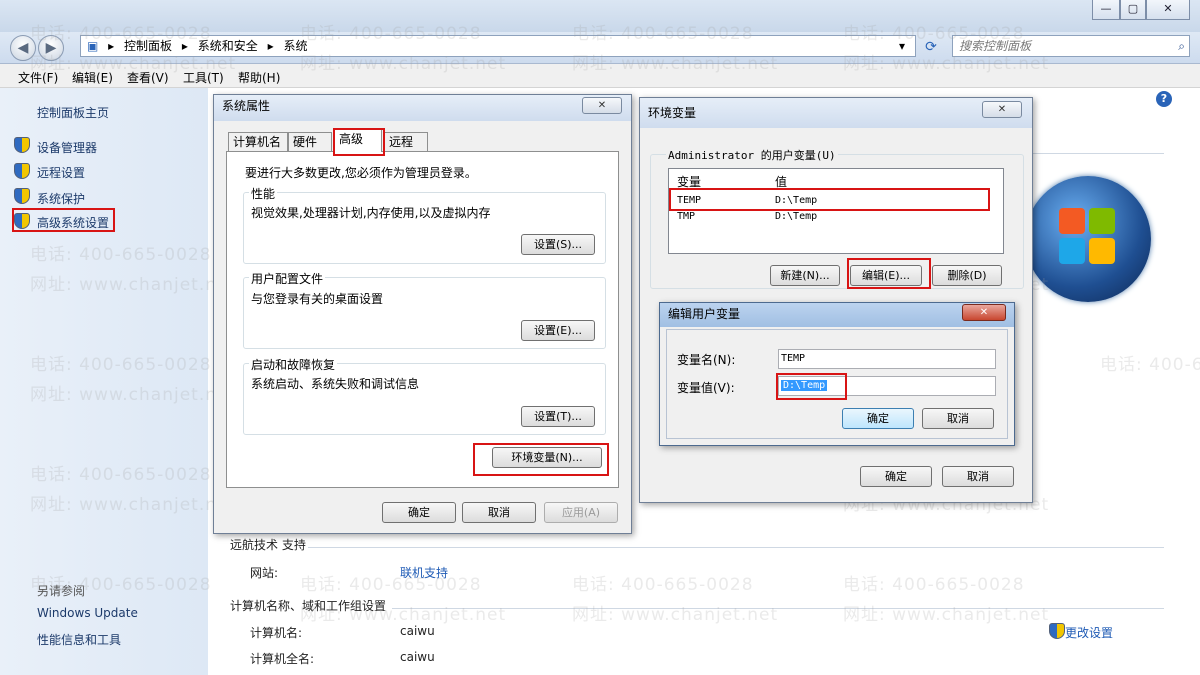  Describe the element at coordinates (263, 193) in the screenshot. I see `performance-title: 性能` at that location.